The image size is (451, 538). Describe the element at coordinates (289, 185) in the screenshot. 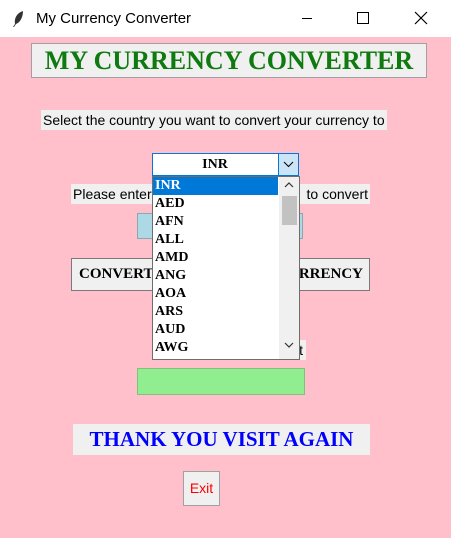

I see `scroll-up-icon` at that location.